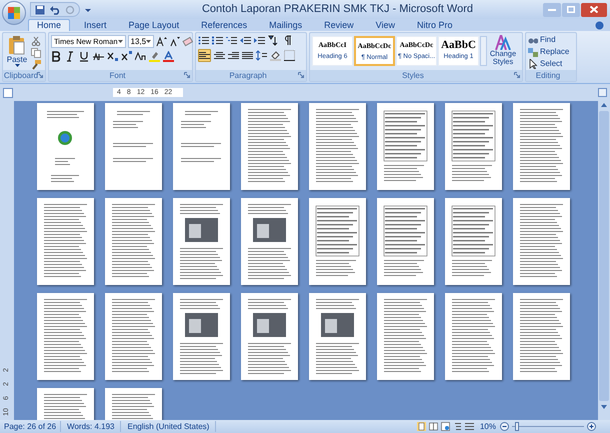 This screenshot has height=433, width=610. Describe the element at coordinates (549, 40) in the screenshot. I see `find-button: Find` at that location.